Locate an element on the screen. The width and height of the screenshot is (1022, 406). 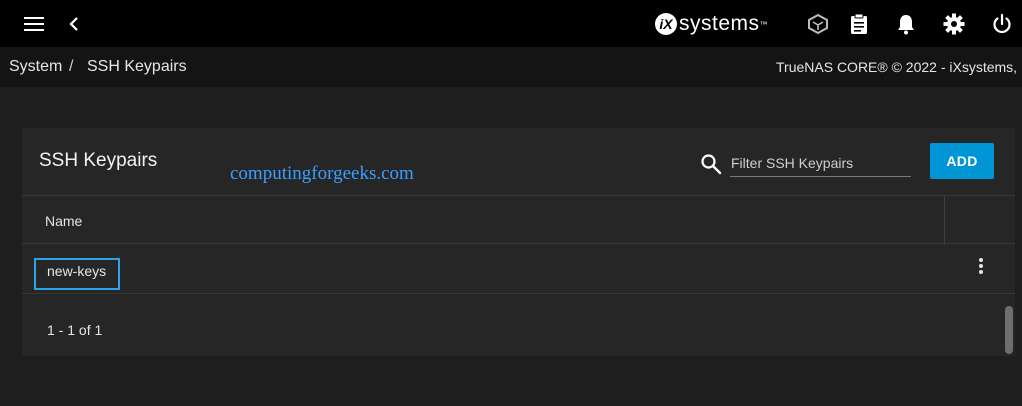
task-manager-icon is located at coordinates (859, 23).